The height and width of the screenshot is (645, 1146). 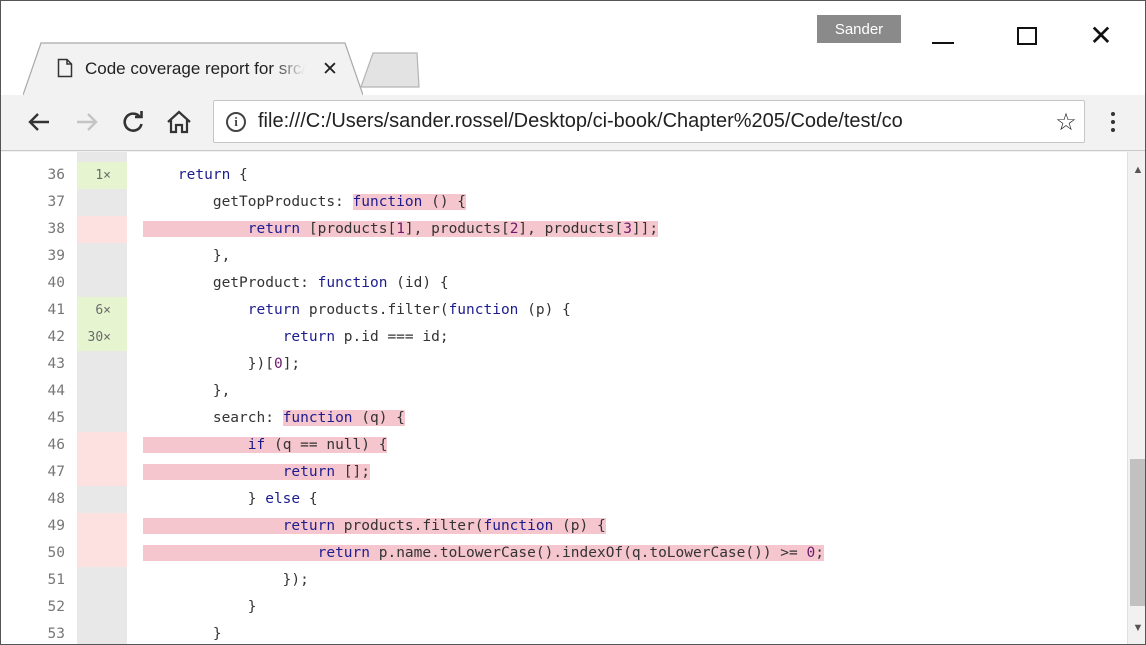 What do you see at coordinates (56, 310) in the screenshot?
I see `line-number: 41` at bounding box center [56, 310].